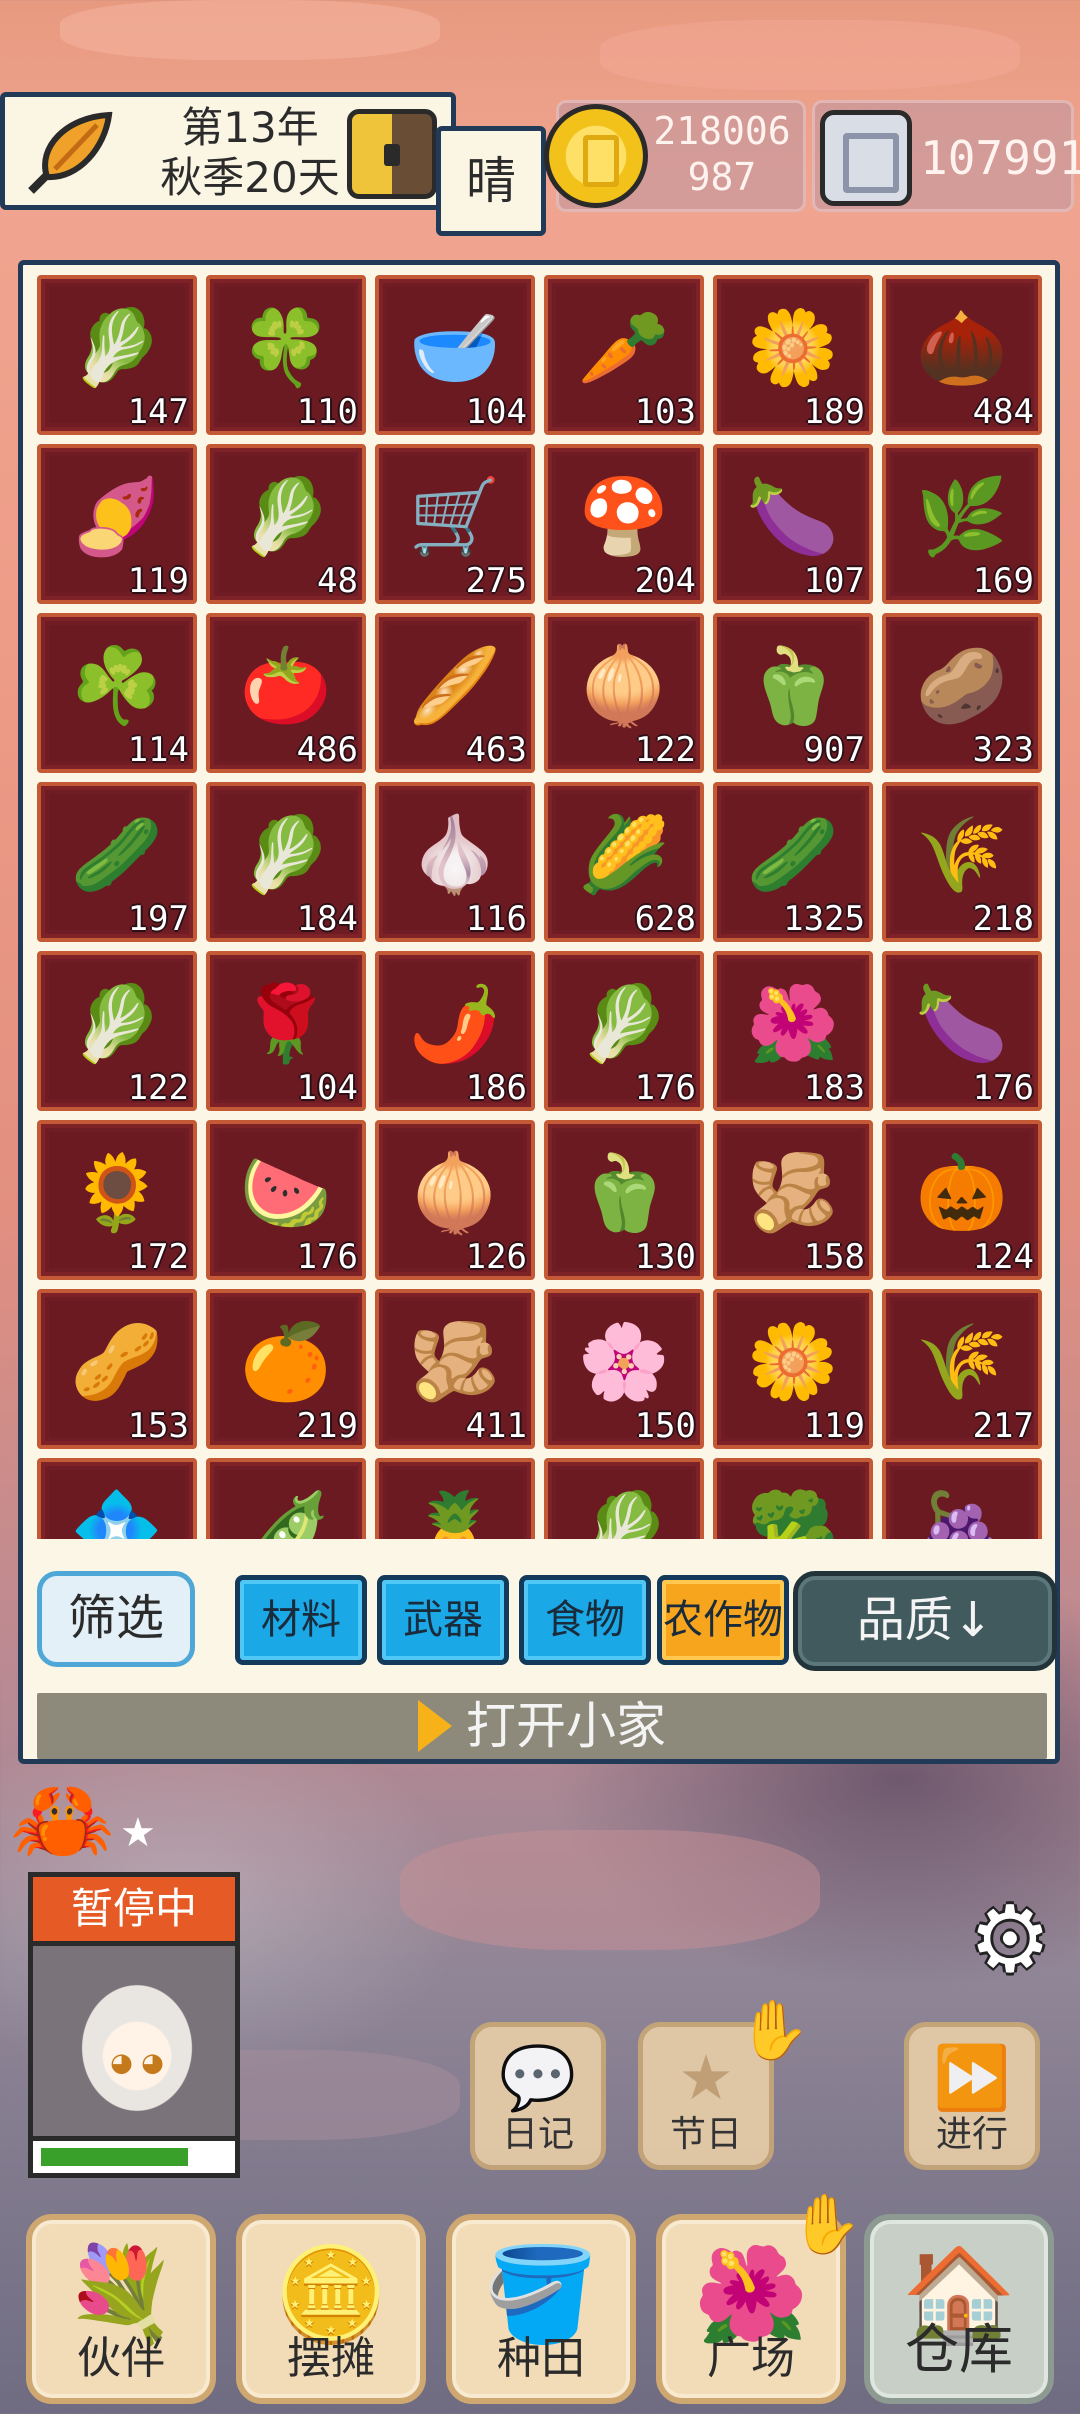  Describe the element at coordinates (117, 355) in the screenshot. I see `inventory-slot: 🥬 147` at that location.